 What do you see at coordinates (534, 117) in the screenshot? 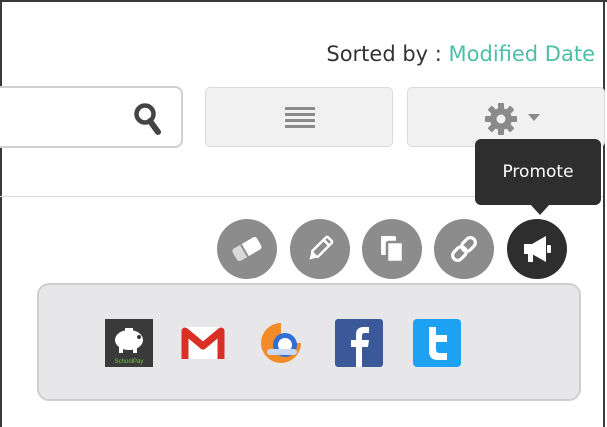
I see `chevron-down-icon` at bounding box center [534, 117].